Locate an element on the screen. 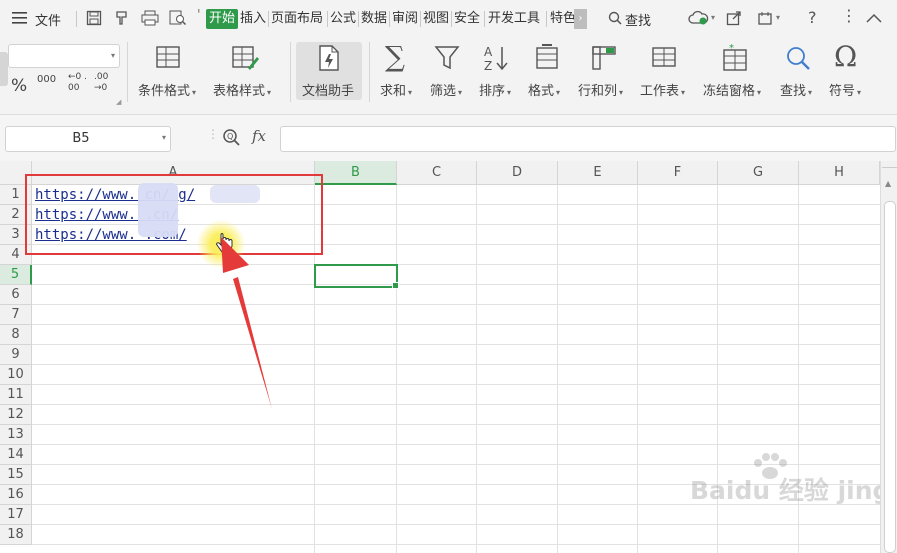 Image resolution: width=897 pixels, height=553 pixels. name-box: B5 ▾ is located at coordinates (88, 139).